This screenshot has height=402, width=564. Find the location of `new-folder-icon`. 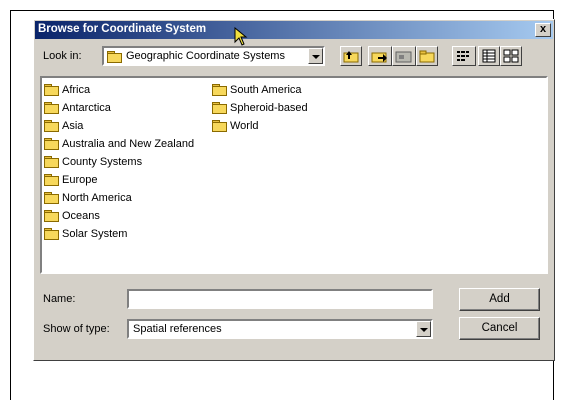

new-folder-icon is located at coordinates (427, 56).